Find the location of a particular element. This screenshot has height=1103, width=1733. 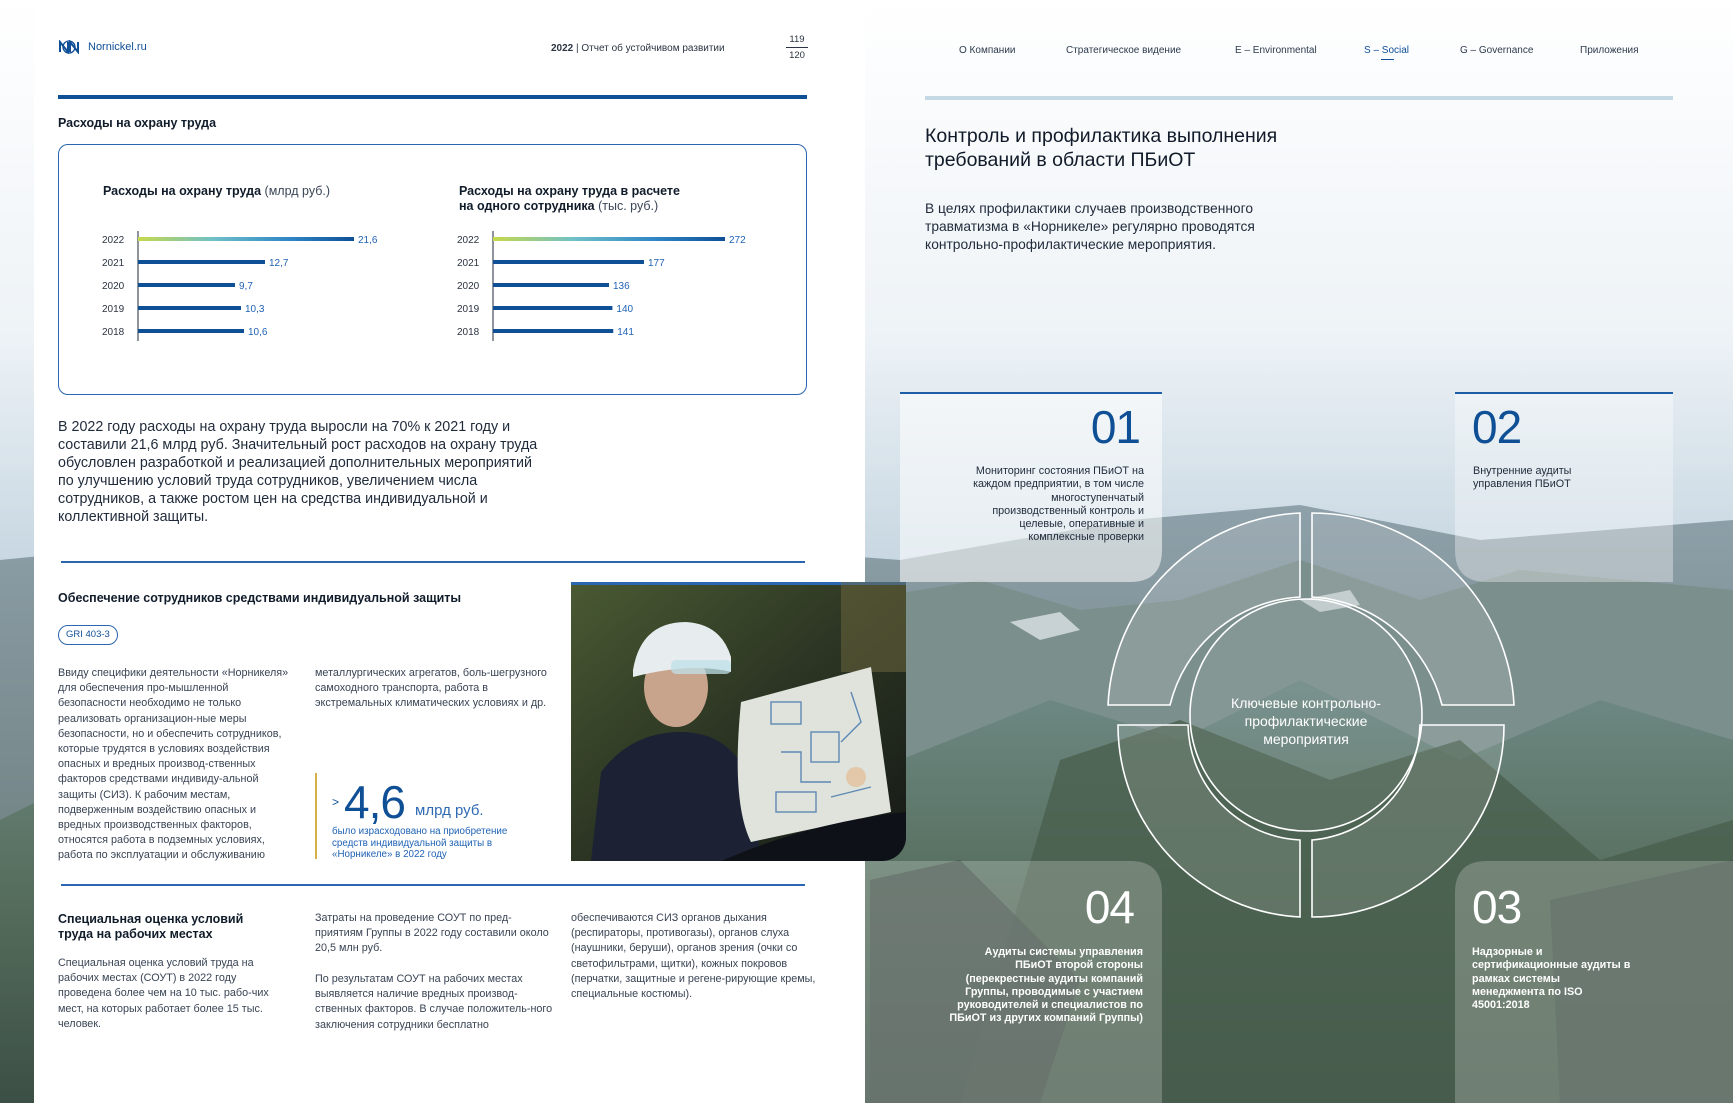

card-01-top-rule is located at coordinates (1031, 393).